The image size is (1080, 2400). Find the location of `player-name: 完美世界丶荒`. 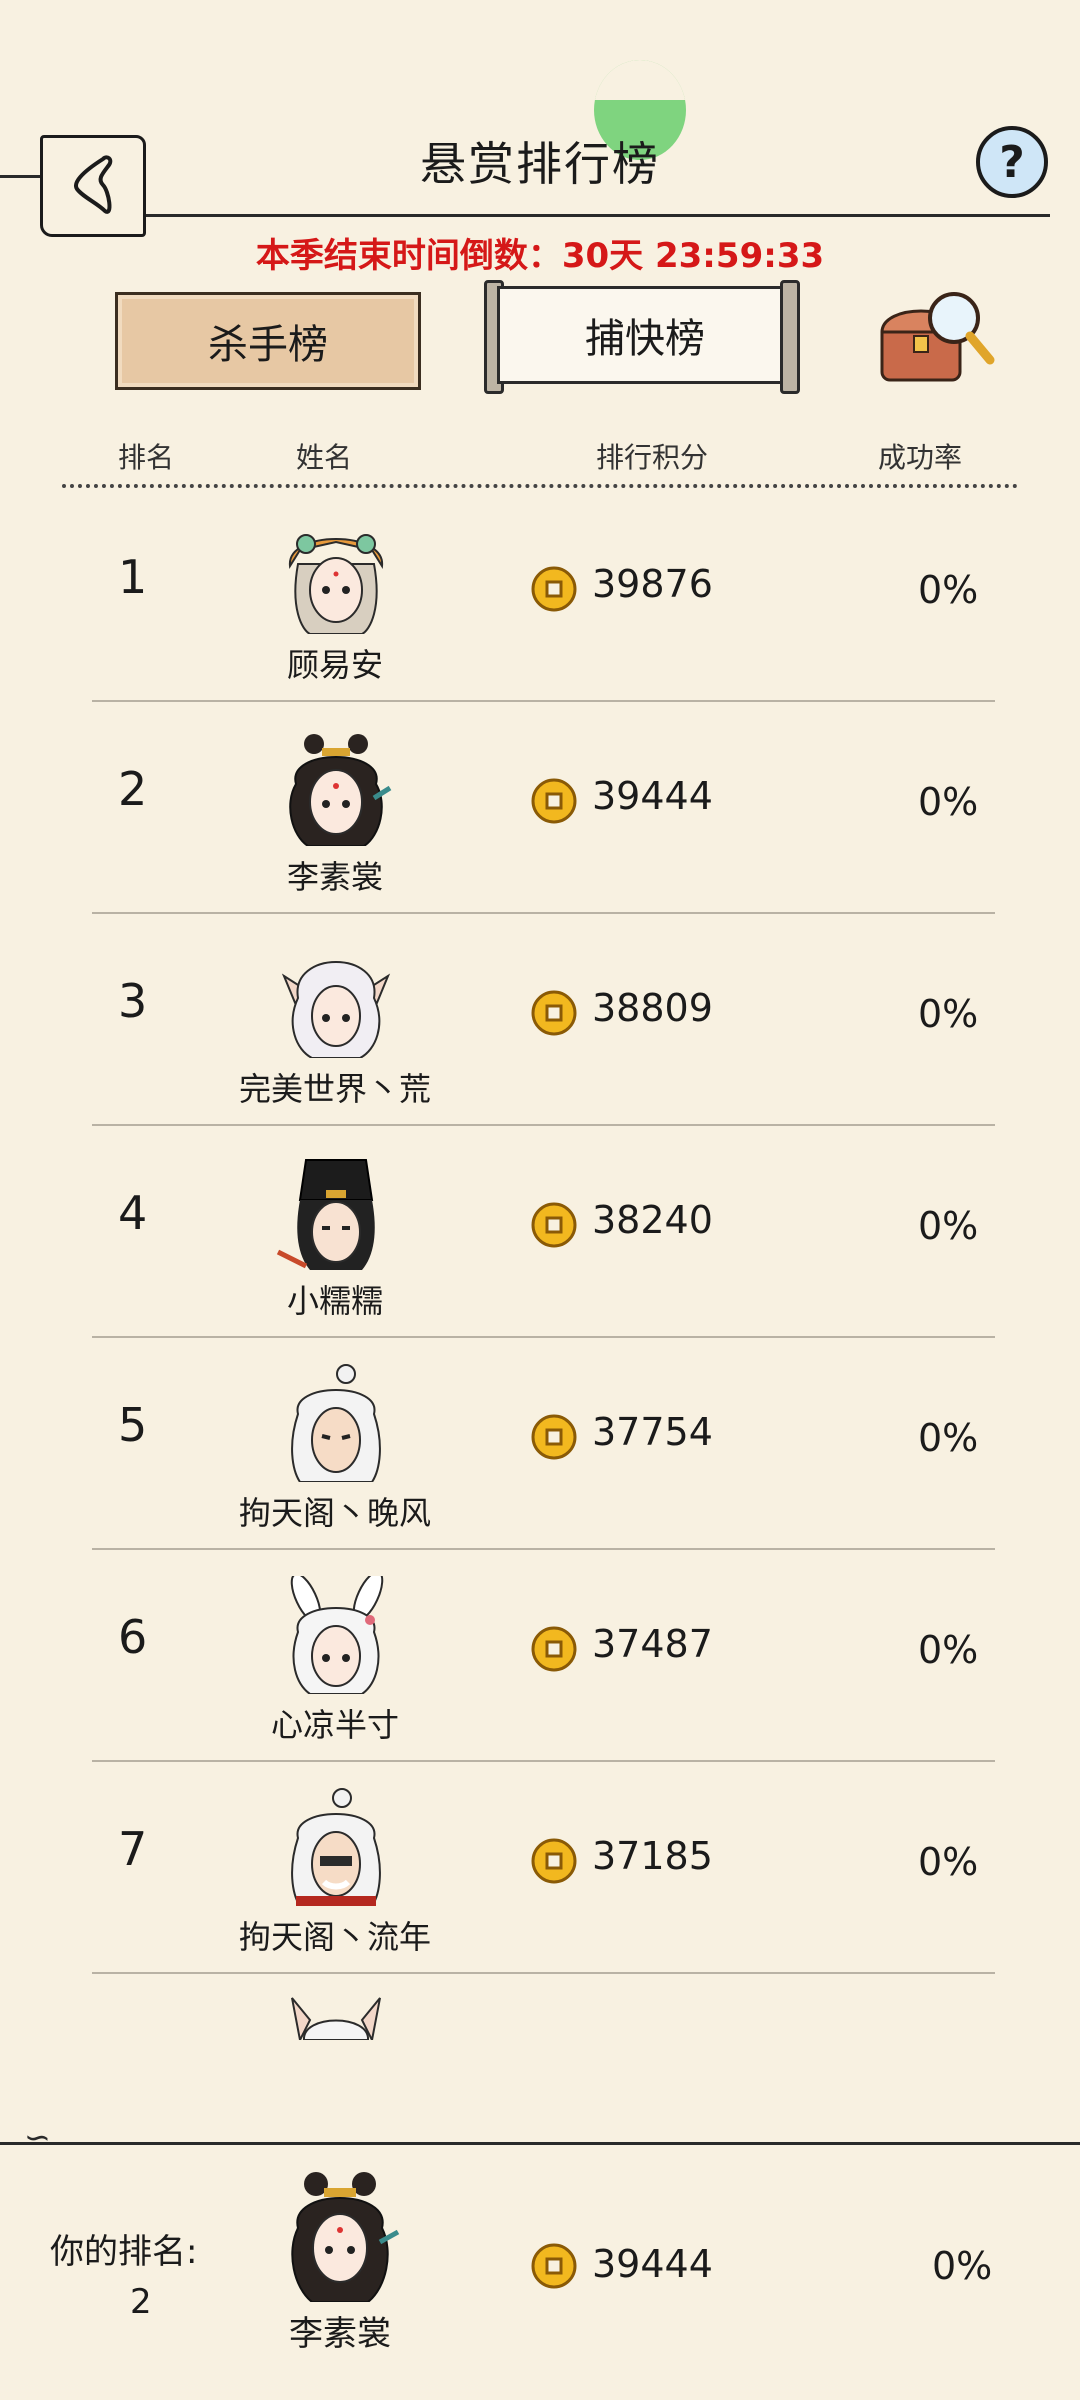

player-name: 完美世界丶荒 is located at coordinates (334, 1089).